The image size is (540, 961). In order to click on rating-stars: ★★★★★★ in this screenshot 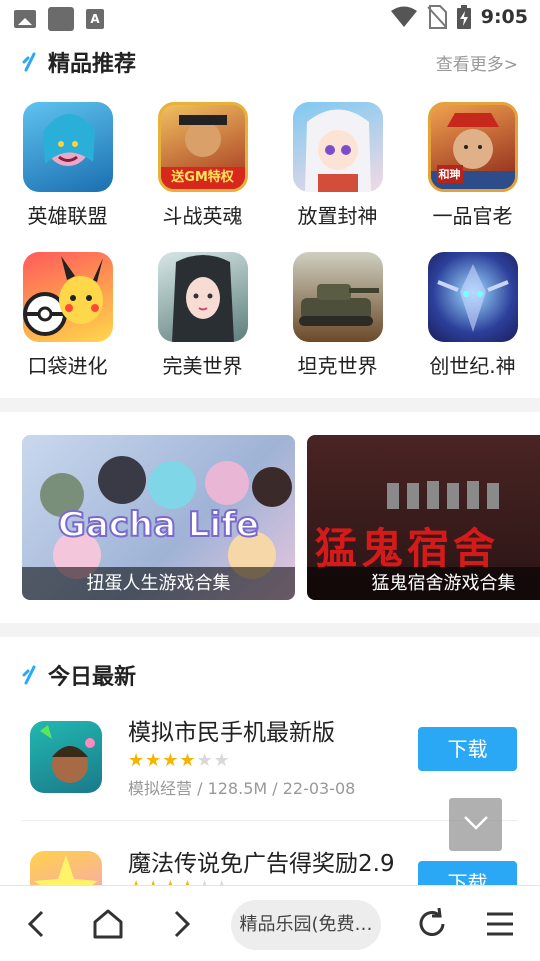, I will do `click(179, 760)`.